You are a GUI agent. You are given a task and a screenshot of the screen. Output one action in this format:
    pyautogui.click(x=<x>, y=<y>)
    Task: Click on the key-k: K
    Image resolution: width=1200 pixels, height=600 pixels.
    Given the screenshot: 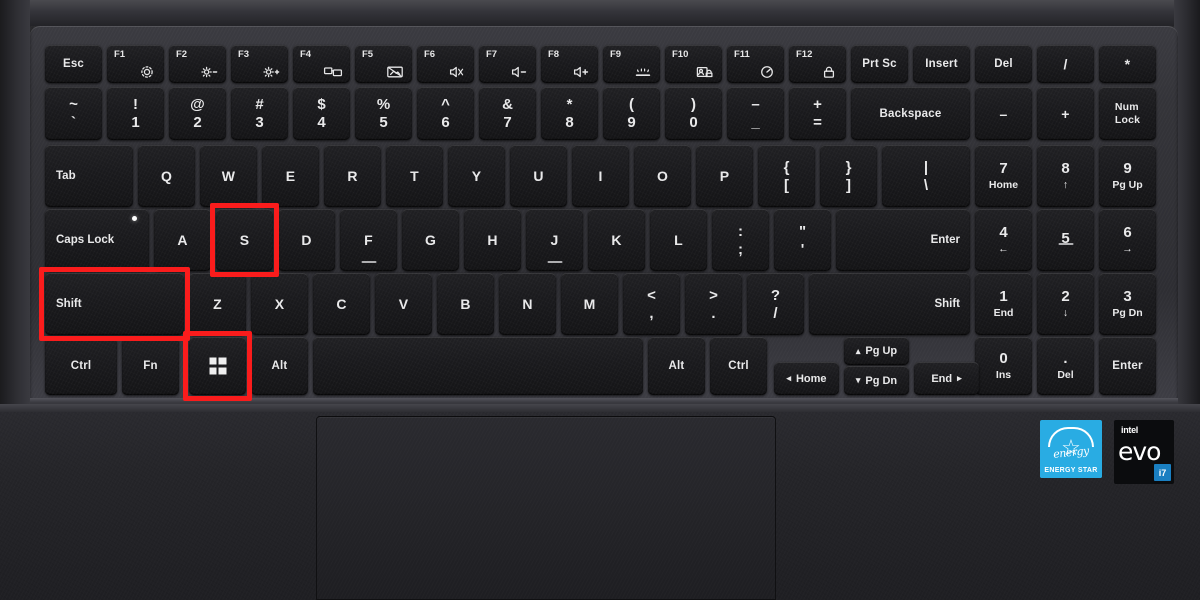 What is the action you would take?
    pyautogui.click(x=616, y=240)
    